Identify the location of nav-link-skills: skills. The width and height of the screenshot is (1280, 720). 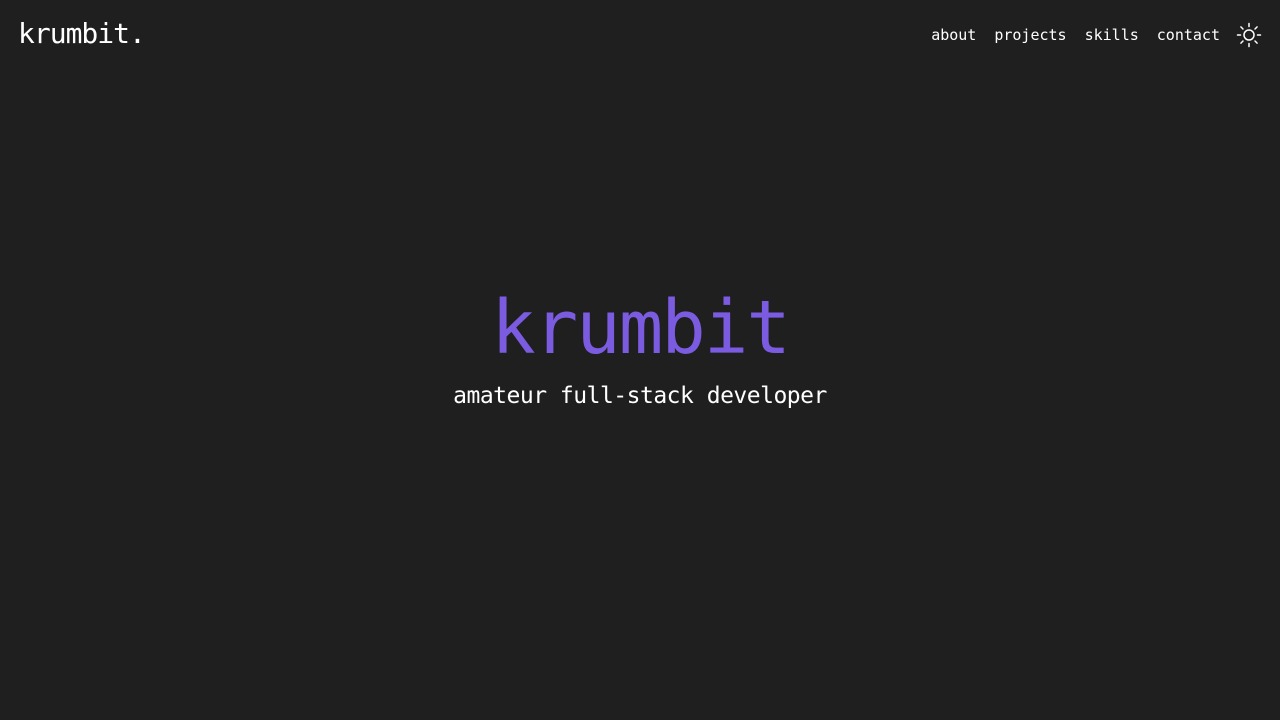
(1112, 35).